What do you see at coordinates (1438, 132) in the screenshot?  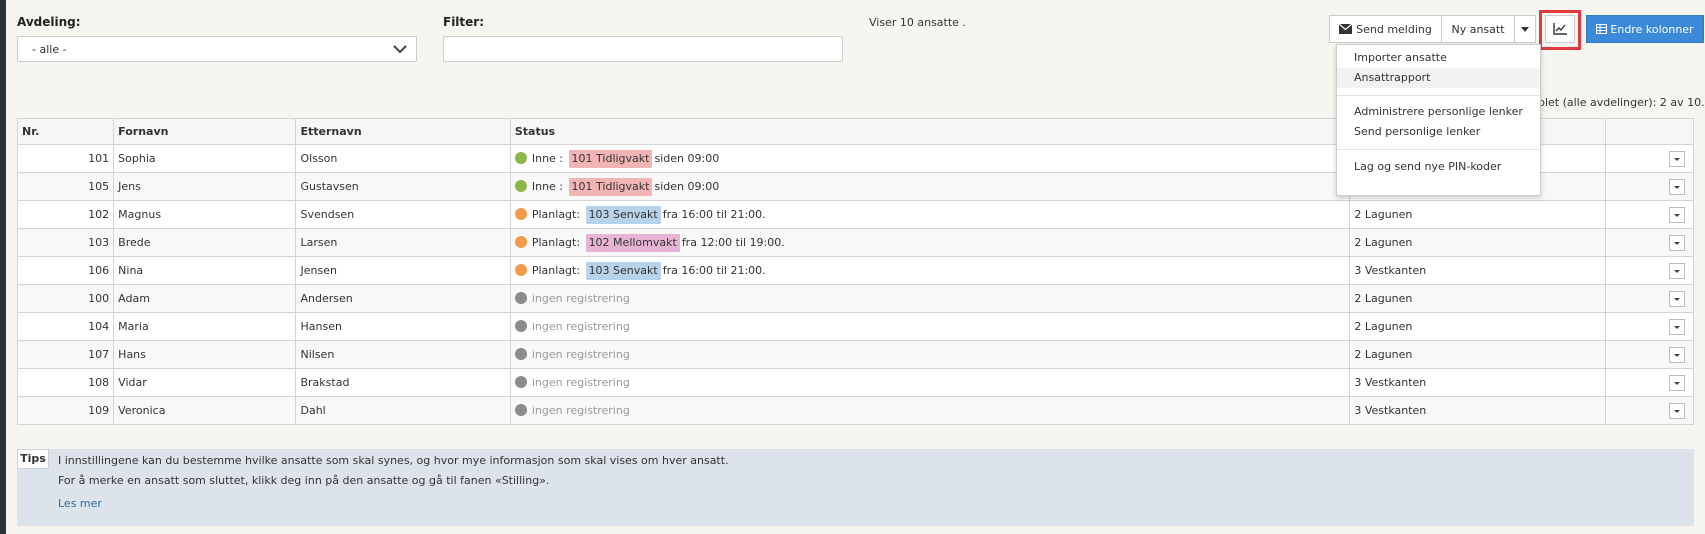 I see `menu-item-send-links: Send personlige lenker` at bounding box center [1438, 132].